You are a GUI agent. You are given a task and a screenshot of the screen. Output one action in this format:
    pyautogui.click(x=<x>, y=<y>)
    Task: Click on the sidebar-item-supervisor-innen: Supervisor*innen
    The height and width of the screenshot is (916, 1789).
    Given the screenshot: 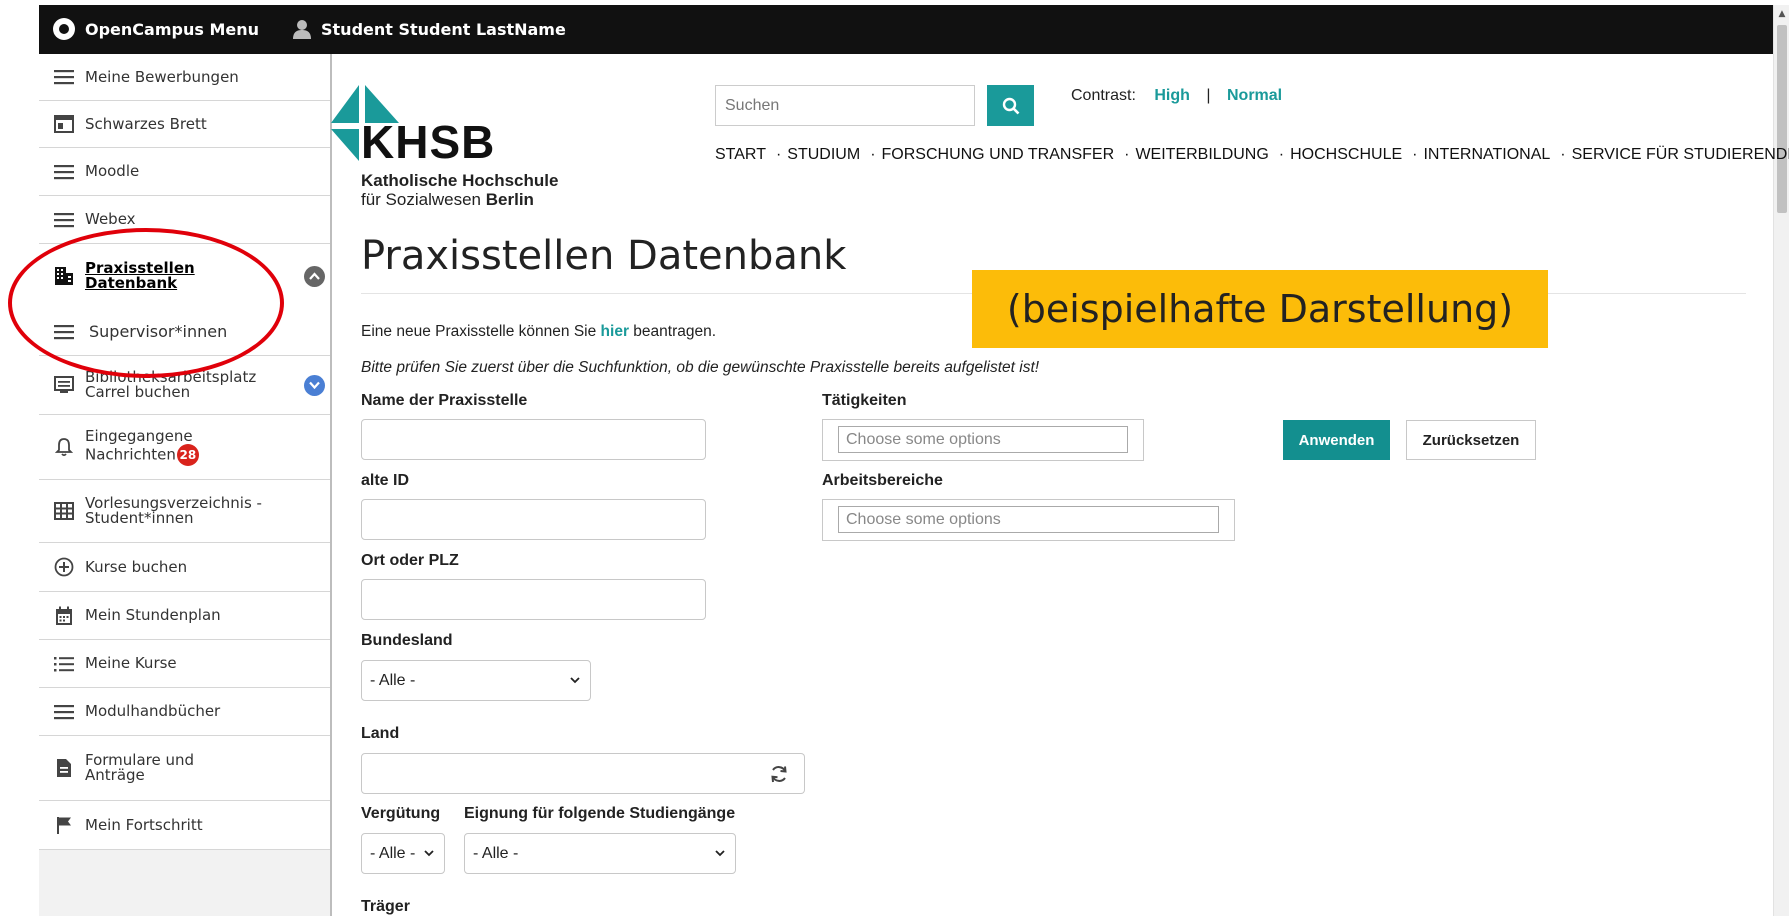 What is the action you would take?
    pyautogui.click(x=184, y=332)
    